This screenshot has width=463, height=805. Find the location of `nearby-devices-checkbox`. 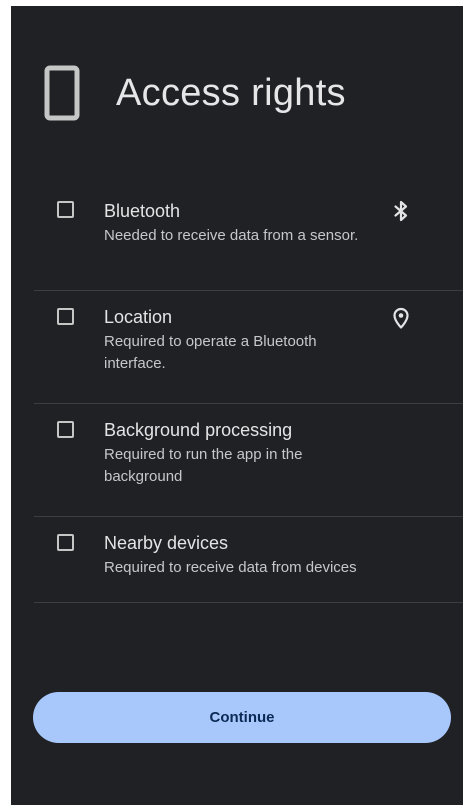

nearby-devices-checkbox is located at coordinates (65, 542).